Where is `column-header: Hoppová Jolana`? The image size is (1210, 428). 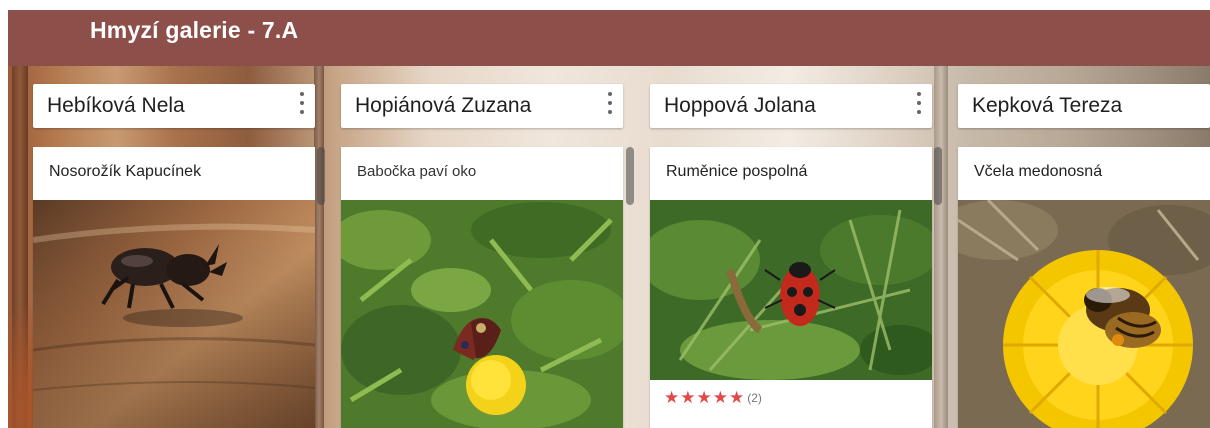 column-header: Hoppová Jolana is located at coordinates (791, 106).